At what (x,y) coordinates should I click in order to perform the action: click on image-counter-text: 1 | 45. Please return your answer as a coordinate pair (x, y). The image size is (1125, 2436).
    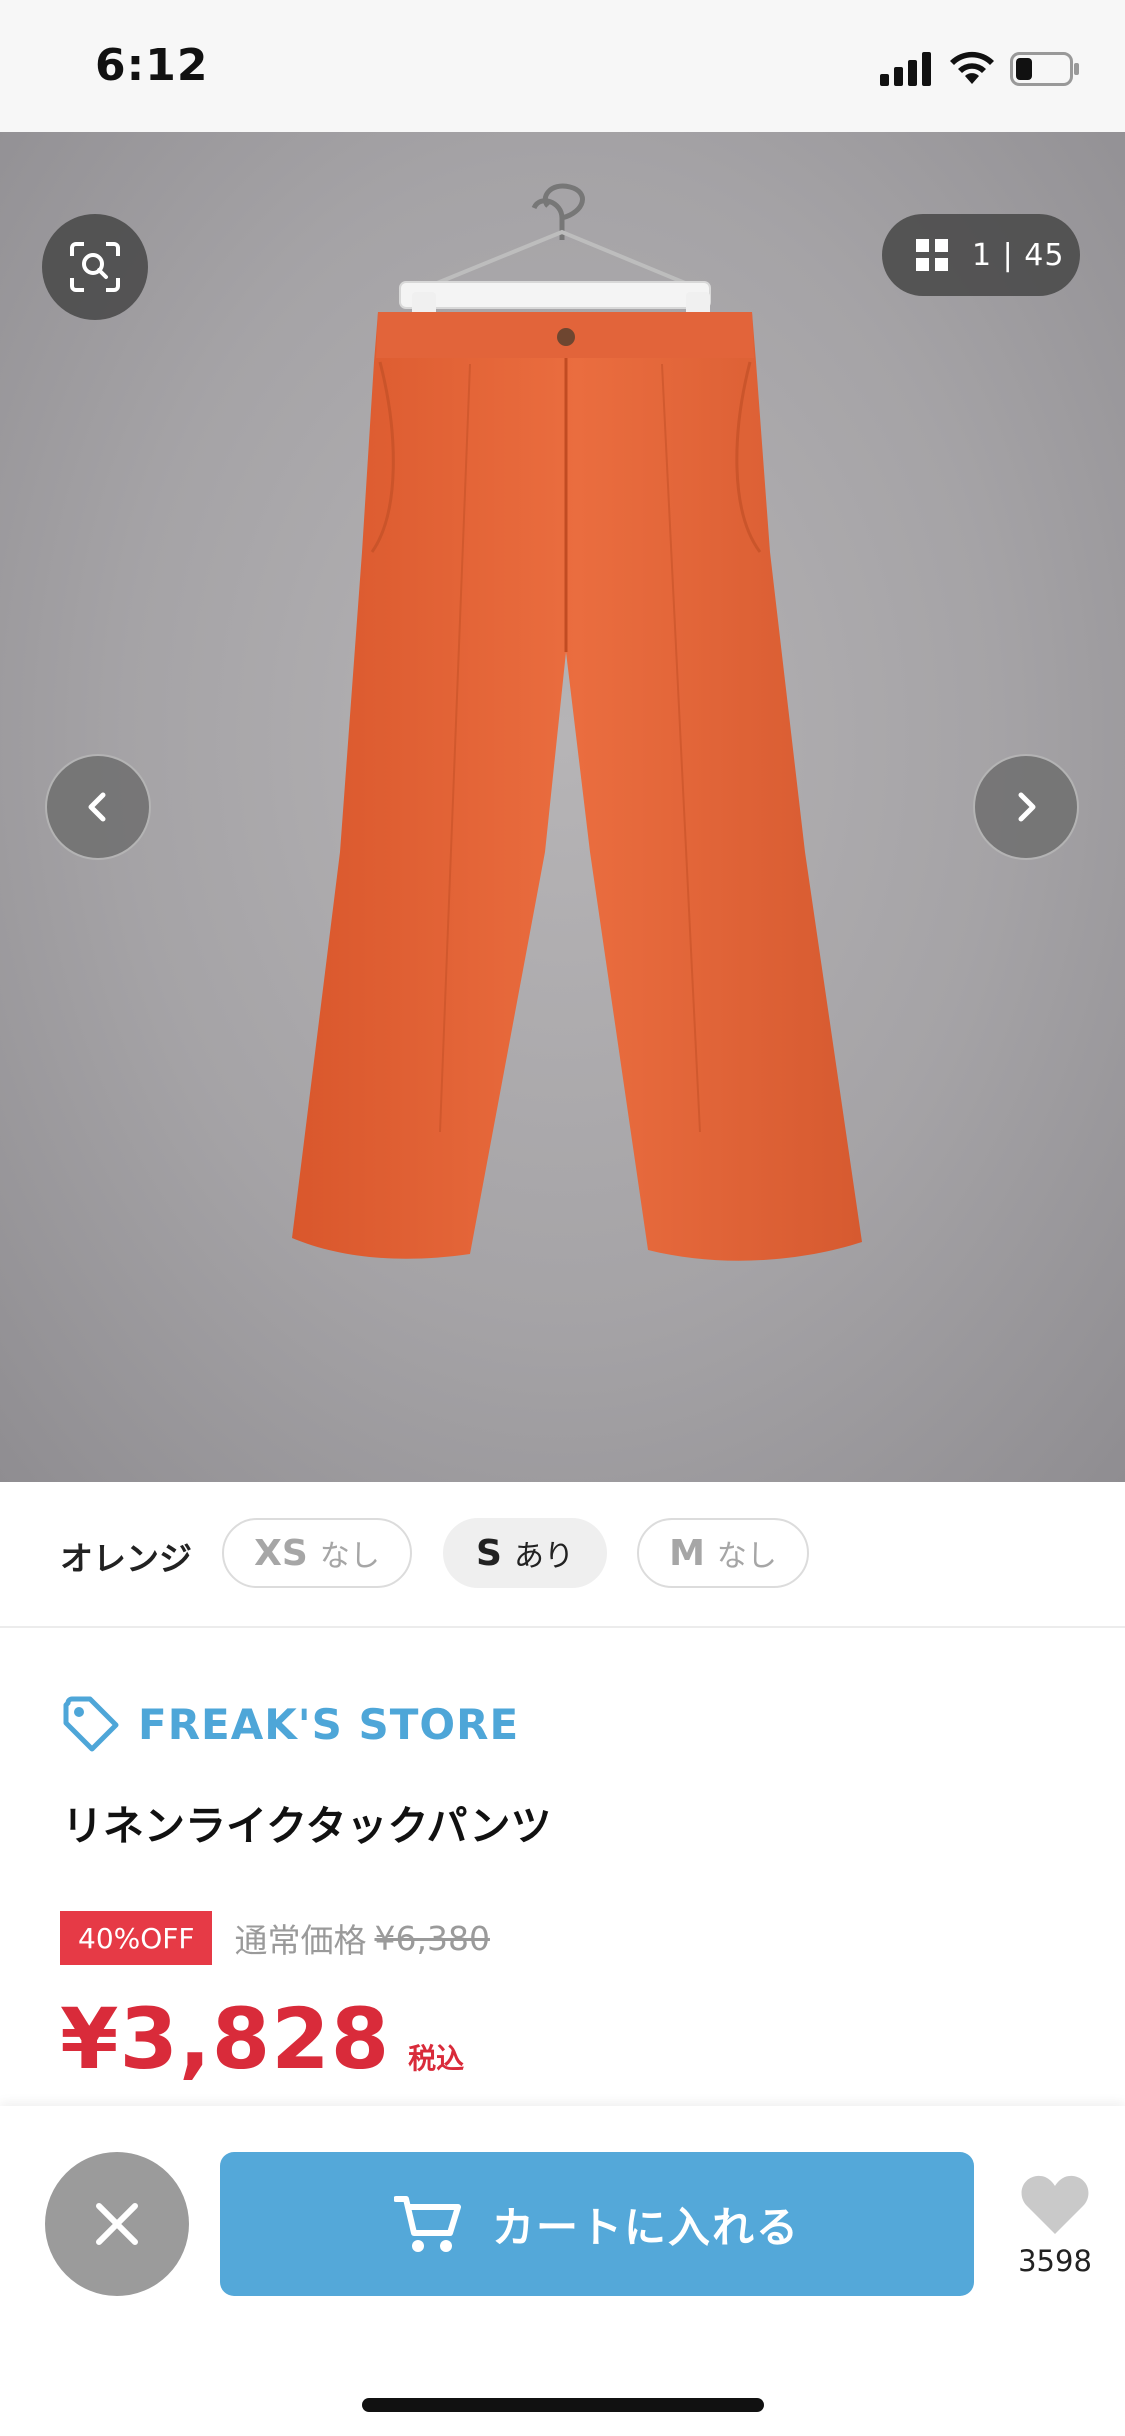
    Looking at the image, I should click on (1018, 255).